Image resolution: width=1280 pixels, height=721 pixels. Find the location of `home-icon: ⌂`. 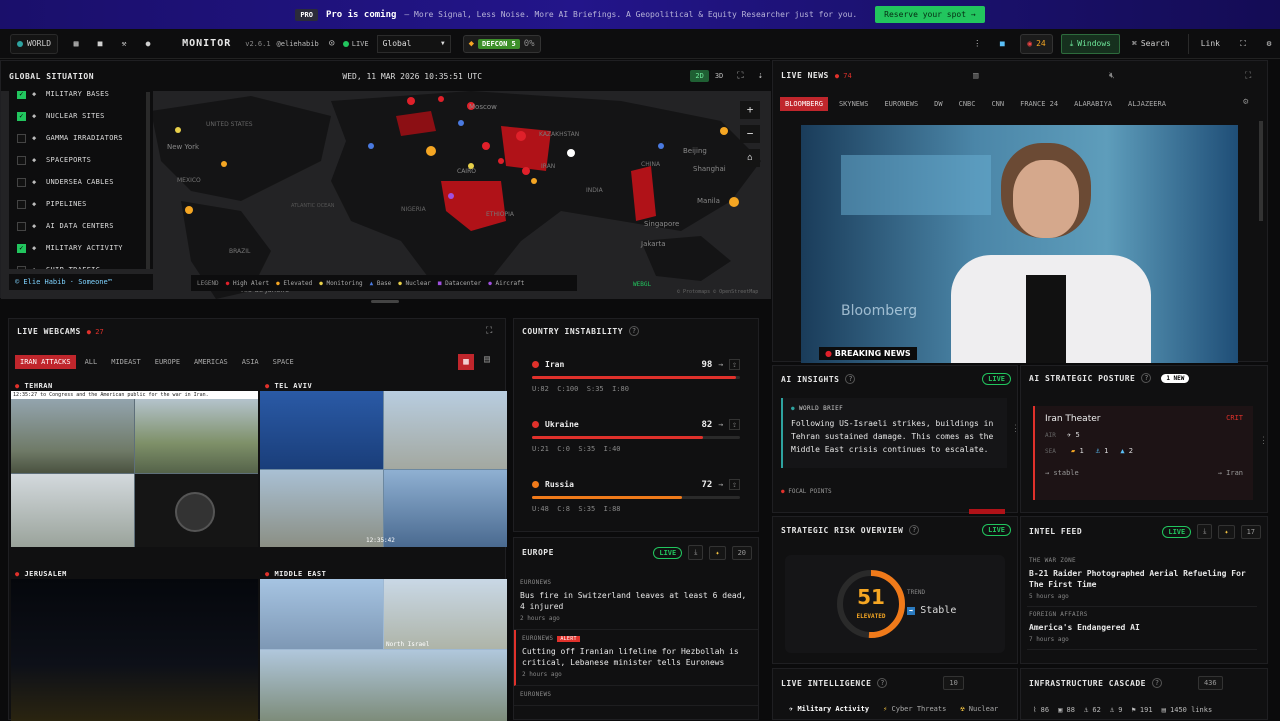

home-icon: ⌂ is located at coordinates (750, 158).